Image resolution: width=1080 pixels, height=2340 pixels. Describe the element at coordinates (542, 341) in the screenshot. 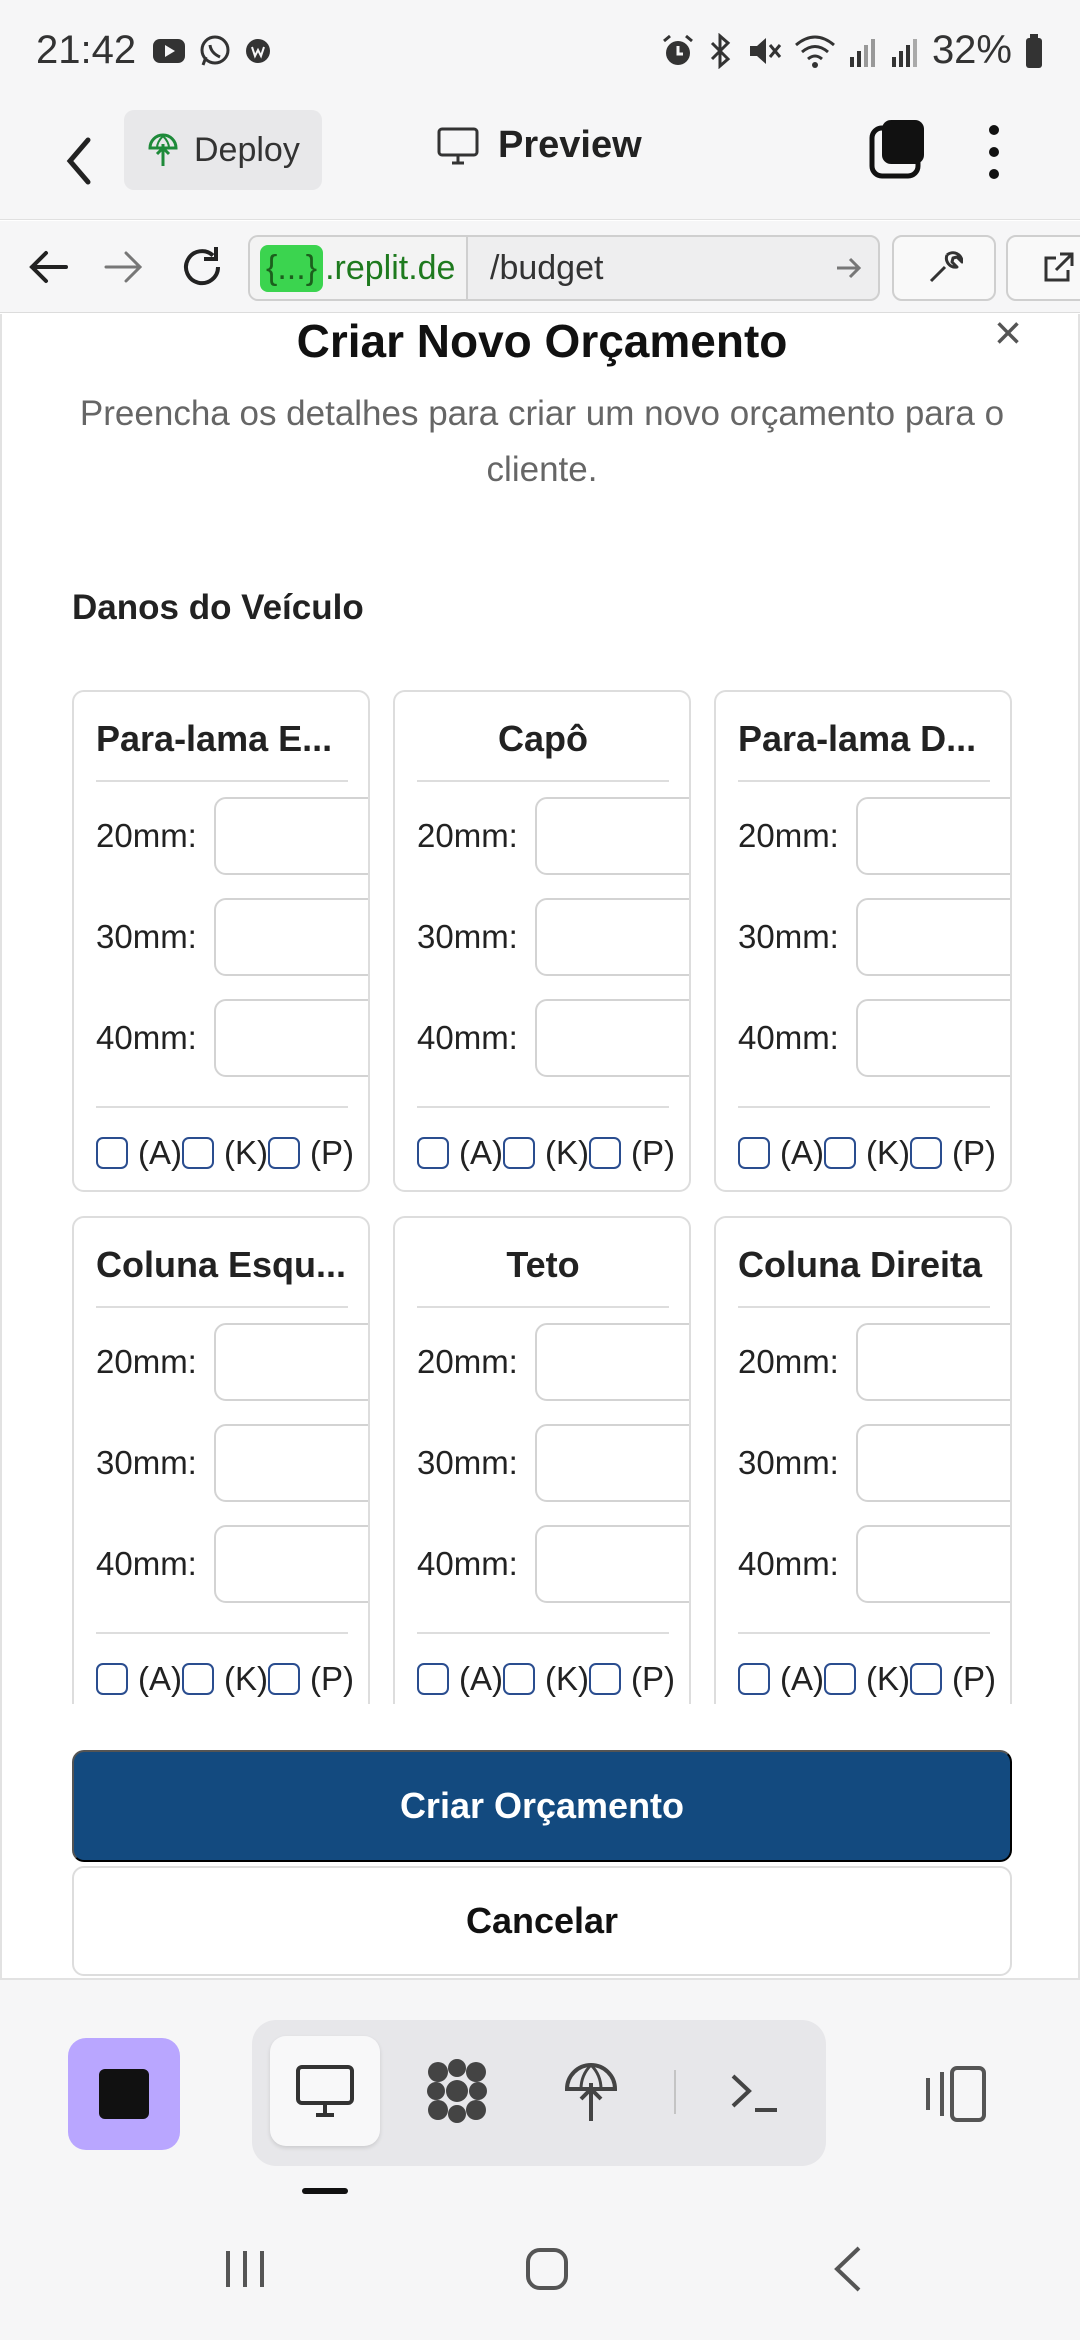

I see `modal-title: Criar Novo Orçamento` at that location.